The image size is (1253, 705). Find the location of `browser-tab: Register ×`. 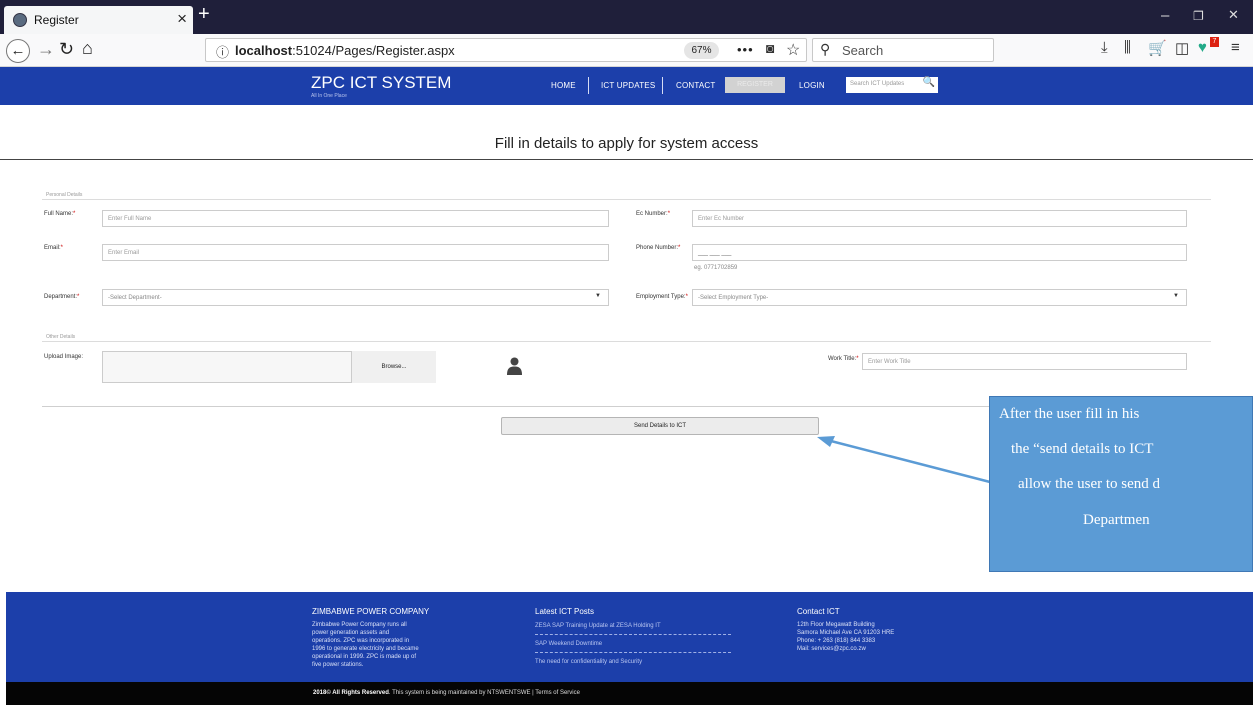

browser-tab: Register × is located at coordinates (98, 20).